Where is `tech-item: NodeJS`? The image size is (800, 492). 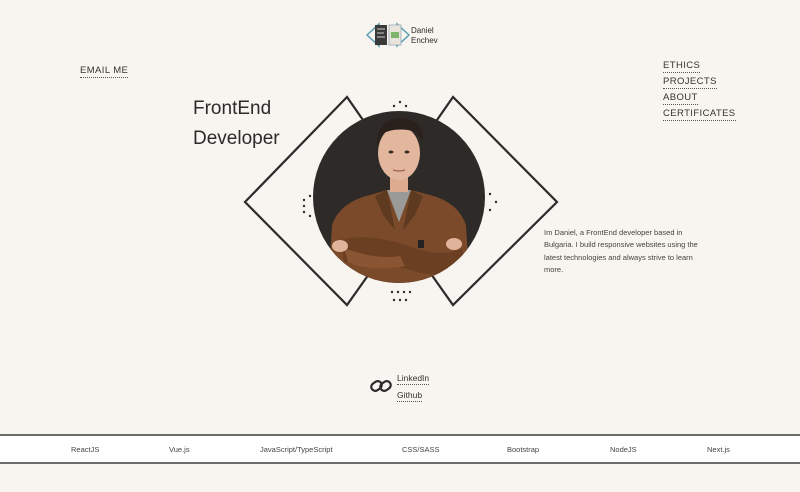 tech-item: NodeJS is located at coordinates (623, 449).